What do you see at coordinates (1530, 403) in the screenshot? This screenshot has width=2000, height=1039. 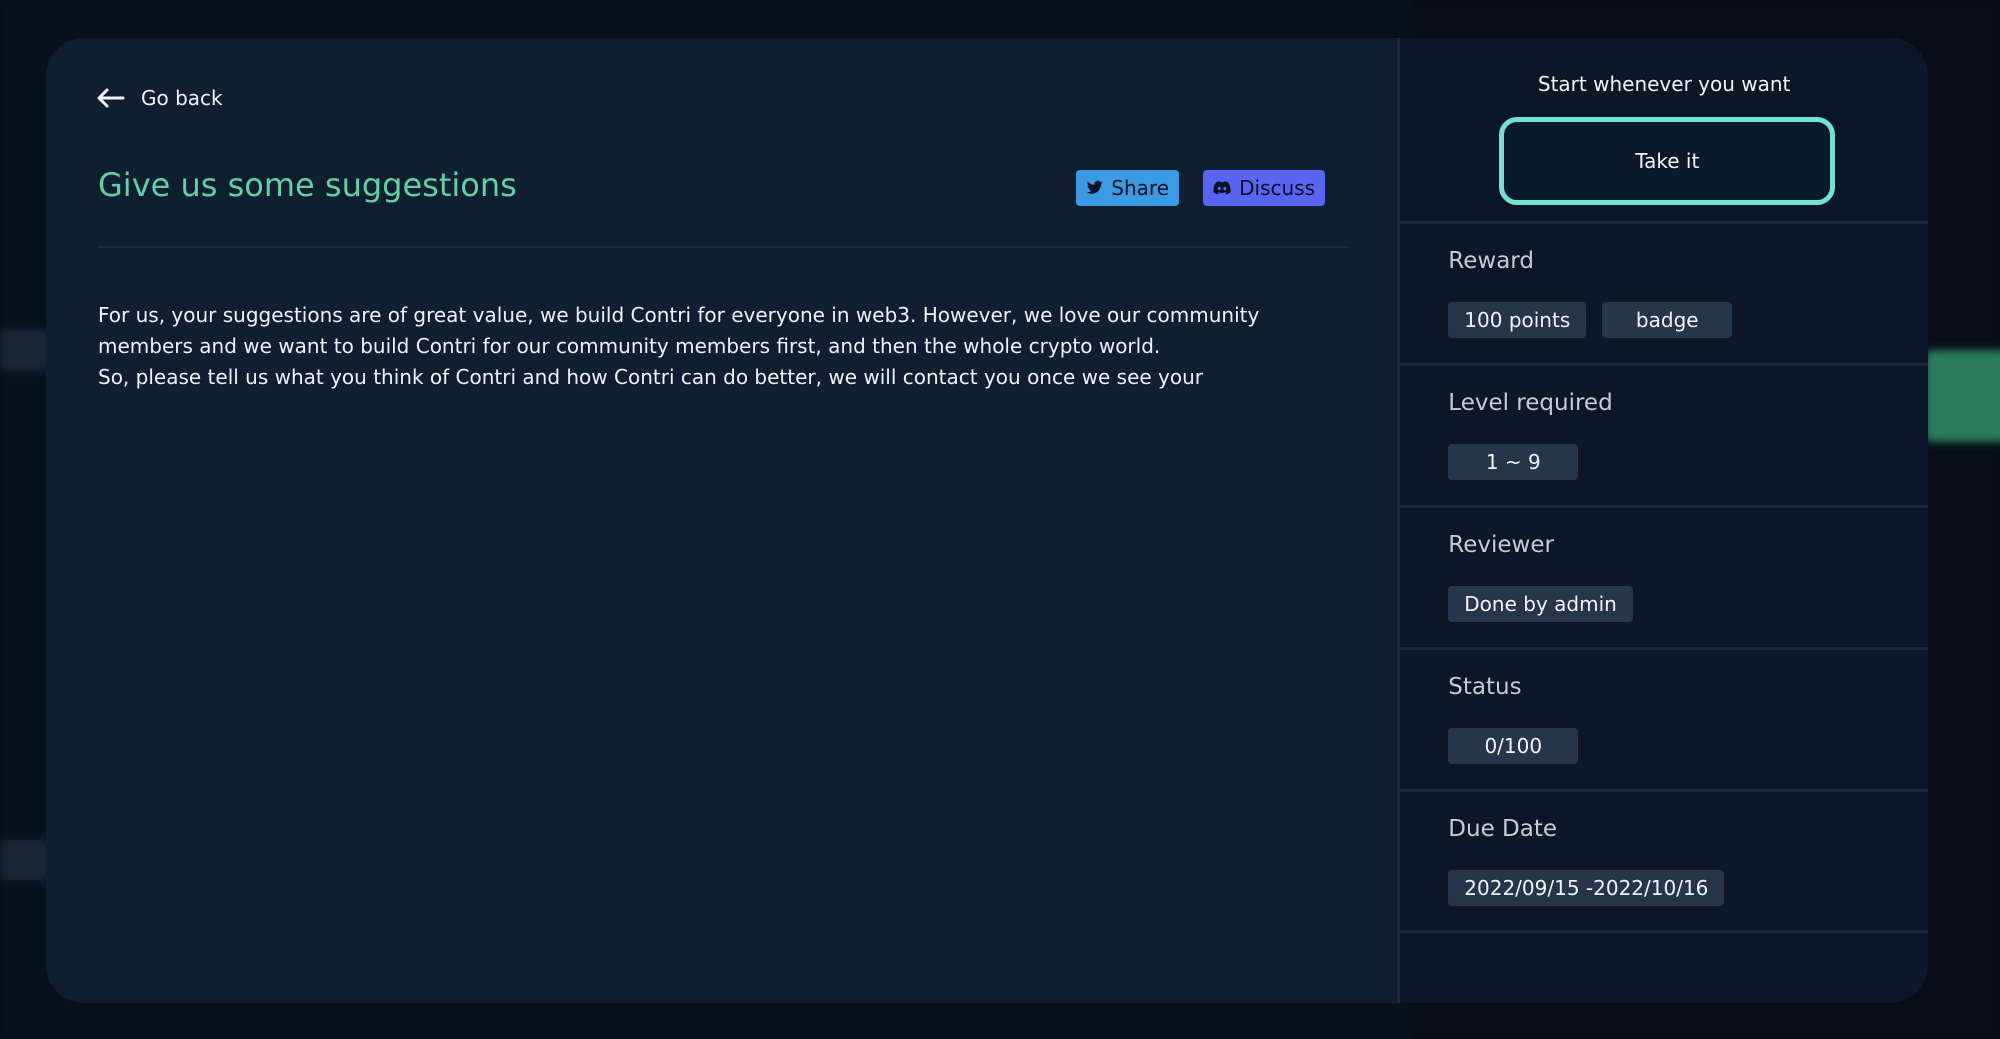 I see `level-title: Level required` at bounding box center [1530, 403].